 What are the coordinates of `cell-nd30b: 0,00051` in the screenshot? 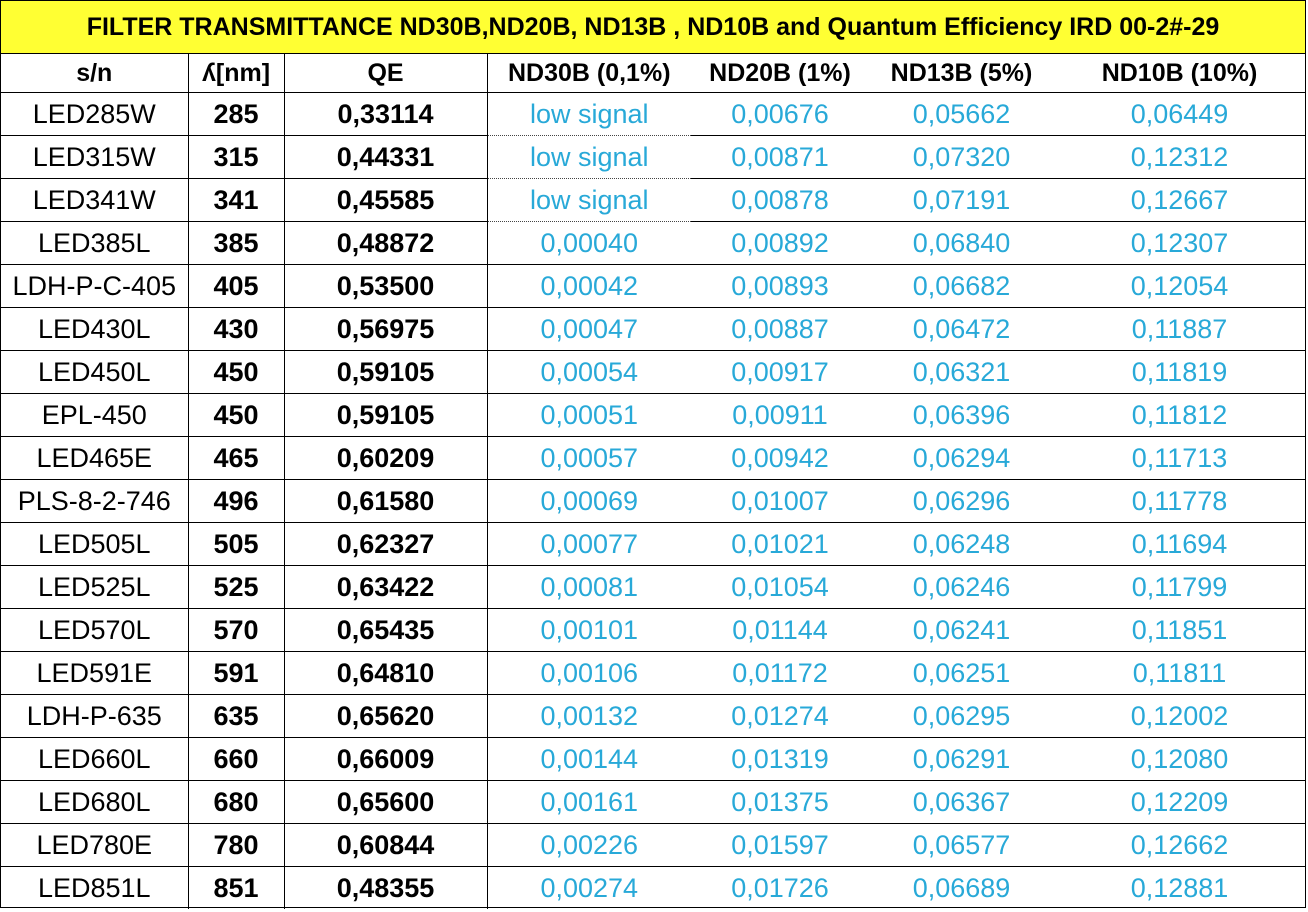 It's located at (589, 415).